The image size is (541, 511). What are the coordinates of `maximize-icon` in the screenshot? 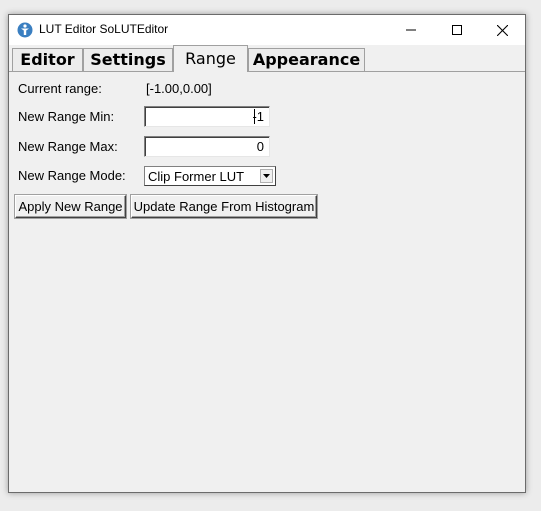 It's located at (457, 30).